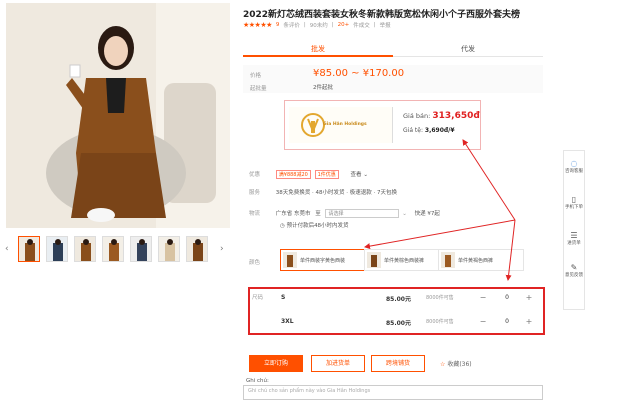  Describe the element at coordinates (255, 193) in the screenshot. I see `service-label: 服务` at that location.